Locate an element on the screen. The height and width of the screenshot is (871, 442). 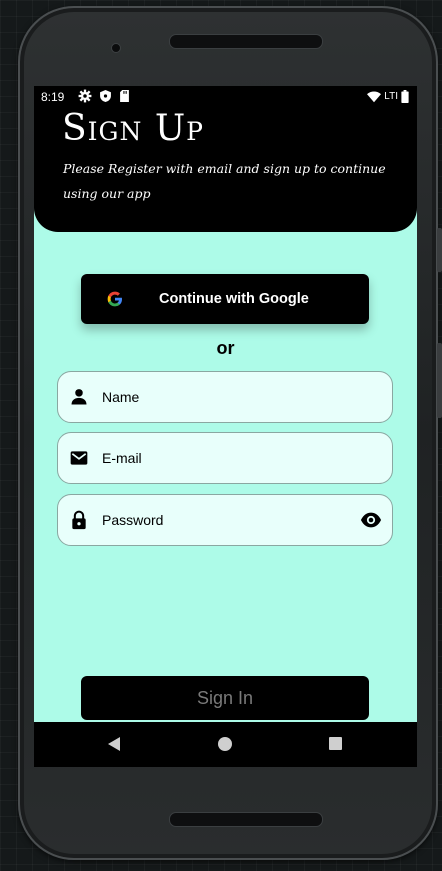
status-time: 8:19 is located at coordinates (53, 97).